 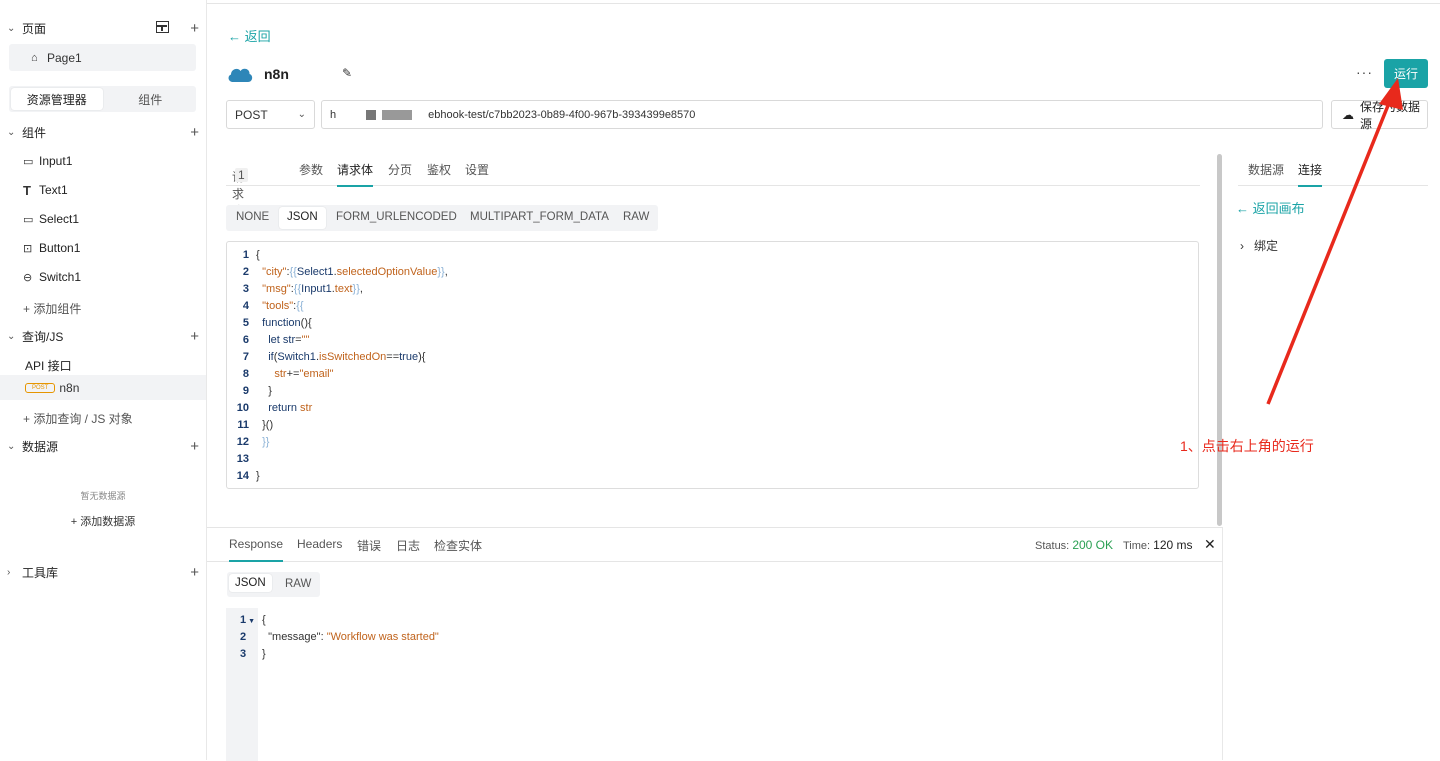 I want to click on resp-type-json: JSON, so click(x=250, y=583).